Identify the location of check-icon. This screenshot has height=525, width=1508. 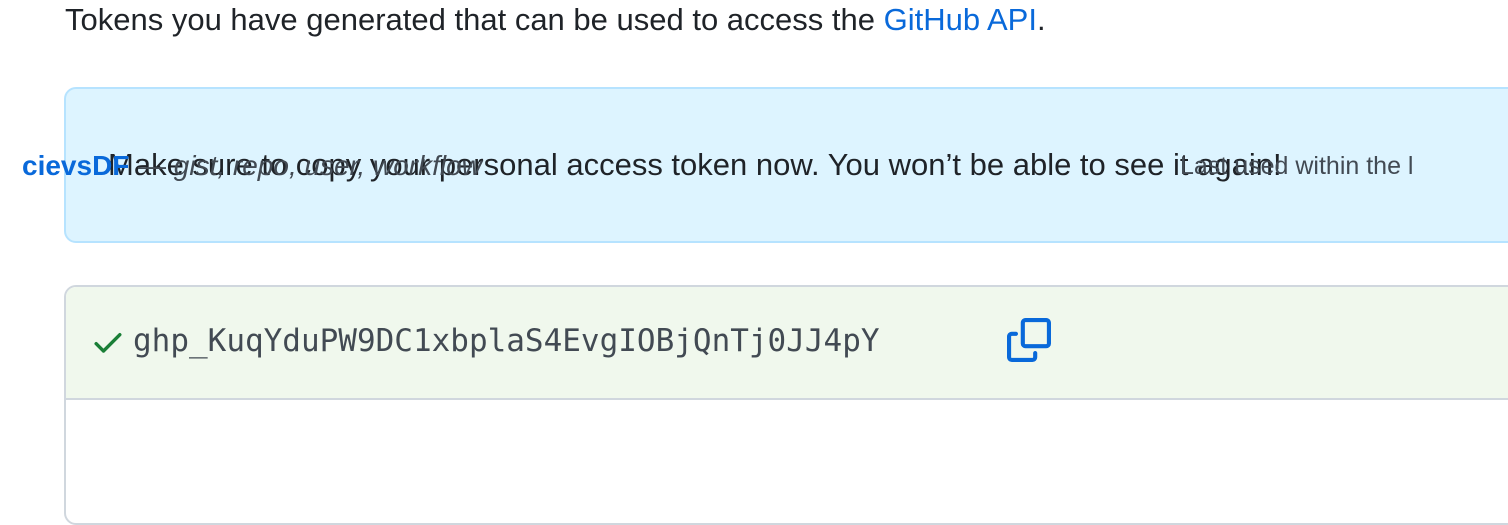
(108, 343).